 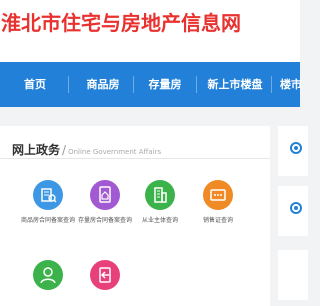 I want to click on service-label: 从业主体查询, so click(x=159, y=220).